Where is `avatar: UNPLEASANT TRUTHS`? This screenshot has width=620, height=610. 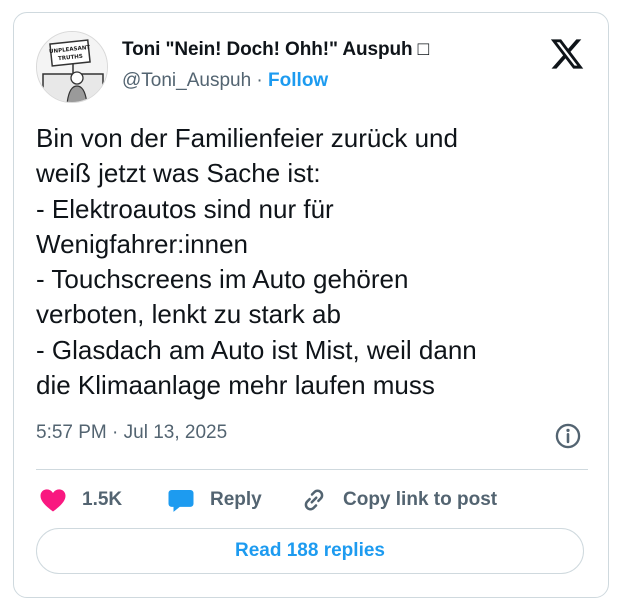
avatar: UNPLEASANT TRUTHS is located at coordinates (72, 67).